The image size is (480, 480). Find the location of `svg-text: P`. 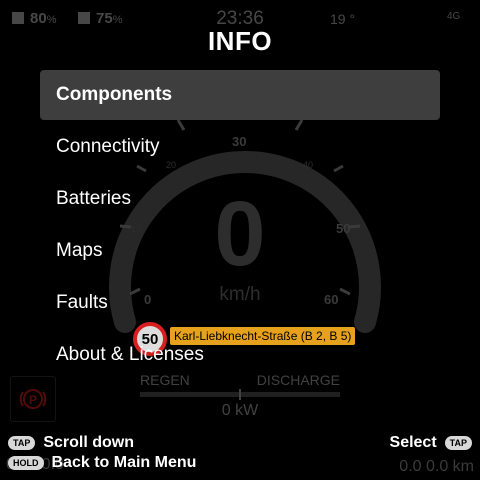

svg-text: P is located at coordinates (33, 400).